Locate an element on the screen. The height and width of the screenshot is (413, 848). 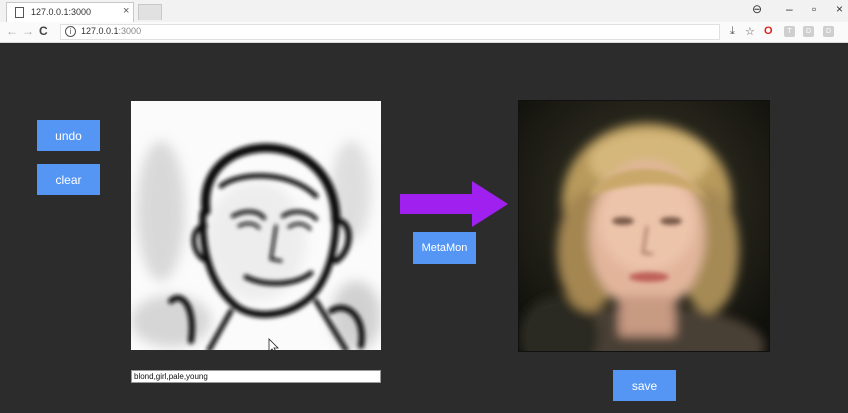
close-window-icon: × is located at coordinates (839, 9).